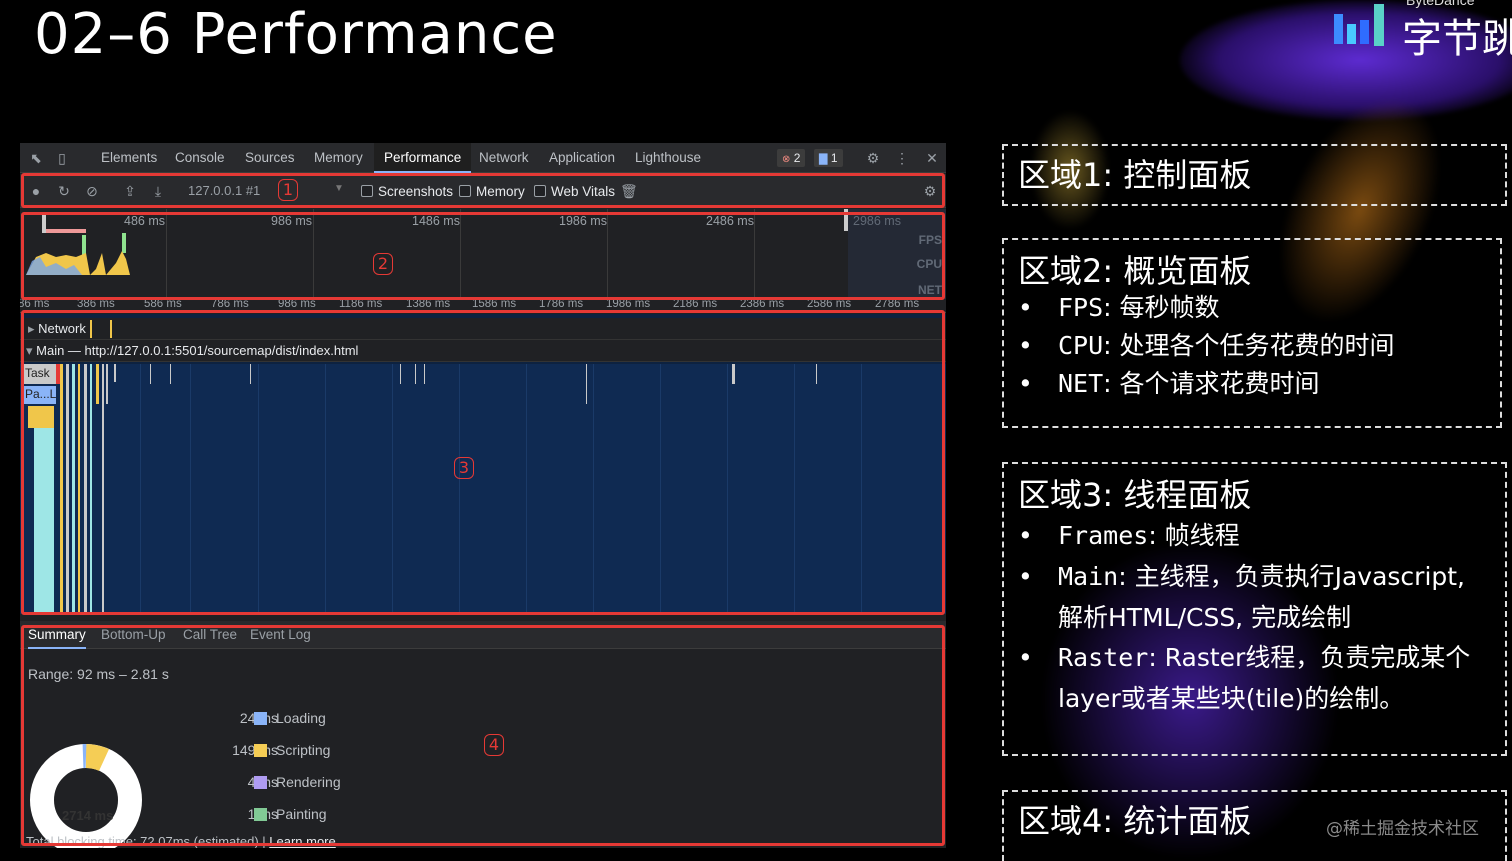 Image resolution: width=1512 pixels, height=861 pixels. What do you see at coordinates (1254, 175) in the screenshot?
I see `region-1-box: 区域1: 控制面板` at bounding box center [1254, 175].